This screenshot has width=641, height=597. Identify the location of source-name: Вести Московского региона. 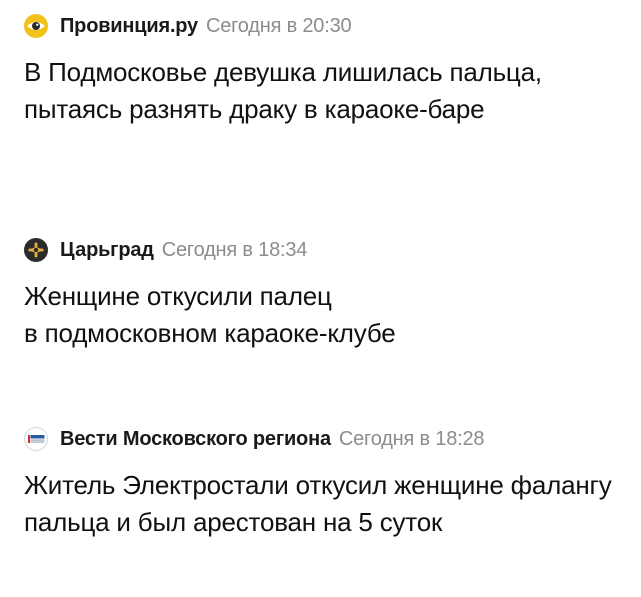
(195, 439).